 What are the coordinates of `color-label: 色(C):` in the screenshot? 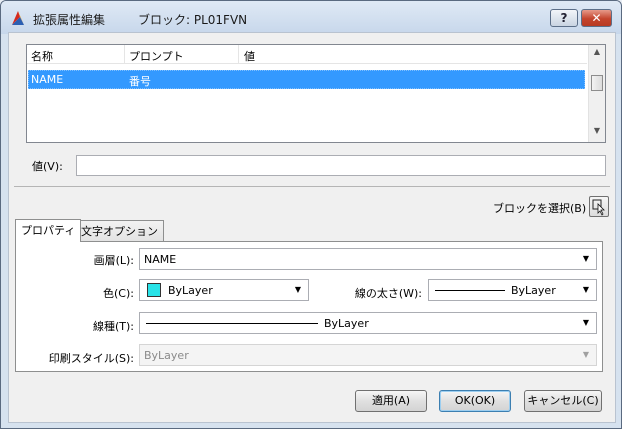 It's located at (118, 293).